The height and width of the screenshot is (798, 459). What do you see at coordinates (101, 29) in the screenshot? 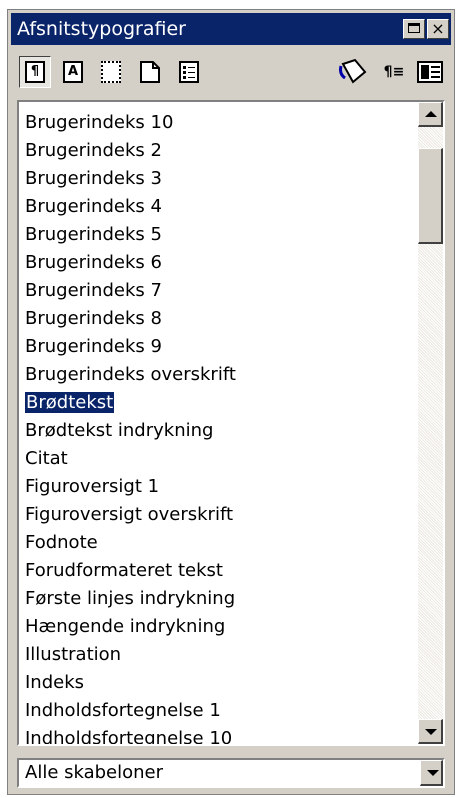
I see `window-title: Afsnitstypografier` at bounding box center [101, 29].